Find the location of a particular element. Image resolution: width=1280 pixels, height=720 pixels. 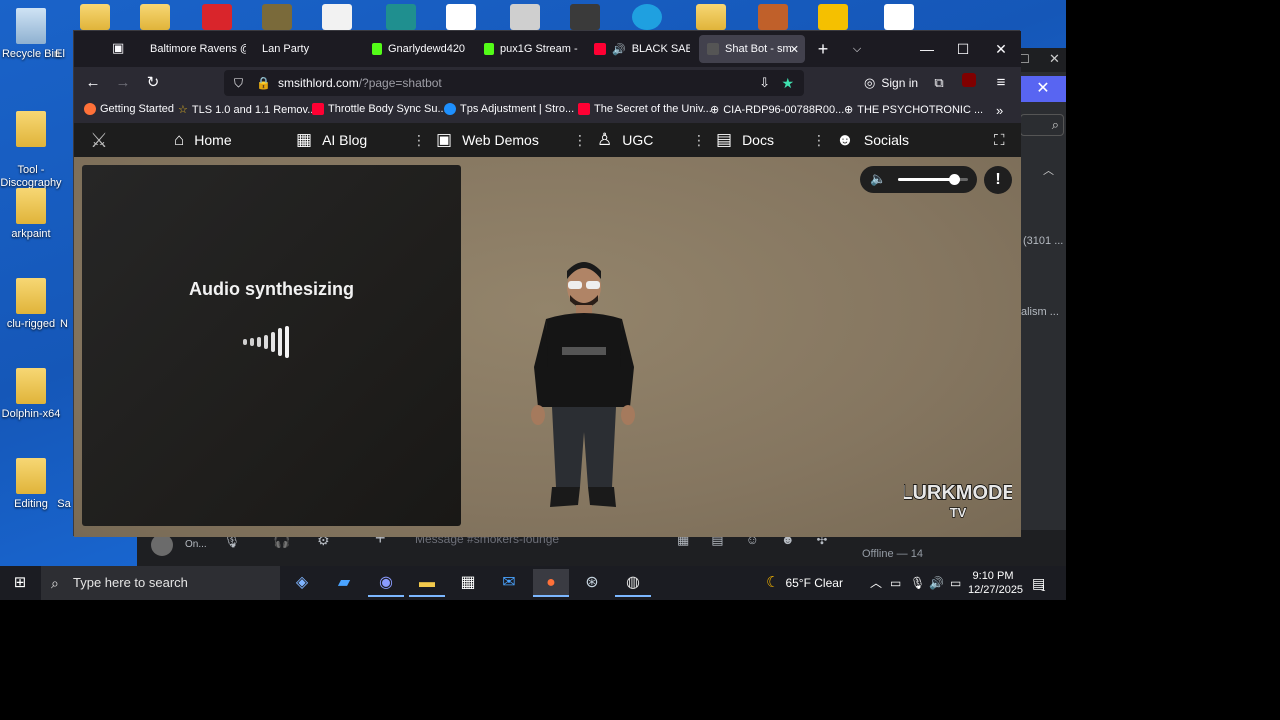

tab-shat-bot: Shat Bot - sm ✕ is located at coordinates (752, 49).